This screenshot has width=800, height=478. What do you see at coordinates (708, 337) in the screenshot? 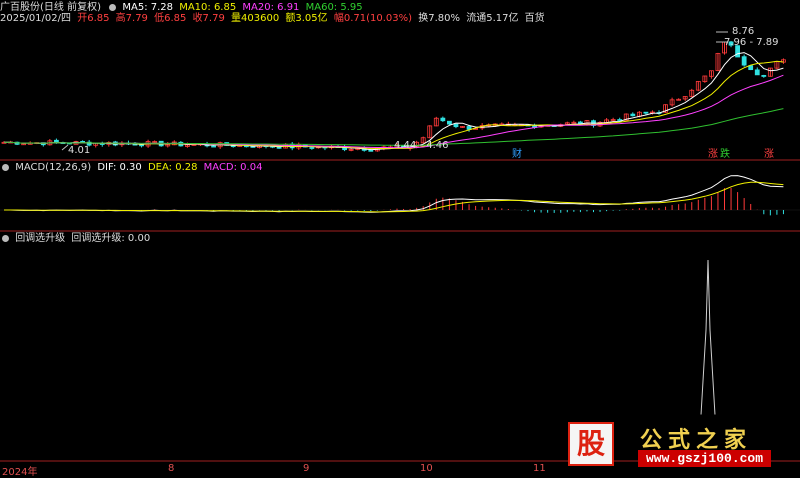
I see `indicator-spike-line` at bounding box center [708, 337].